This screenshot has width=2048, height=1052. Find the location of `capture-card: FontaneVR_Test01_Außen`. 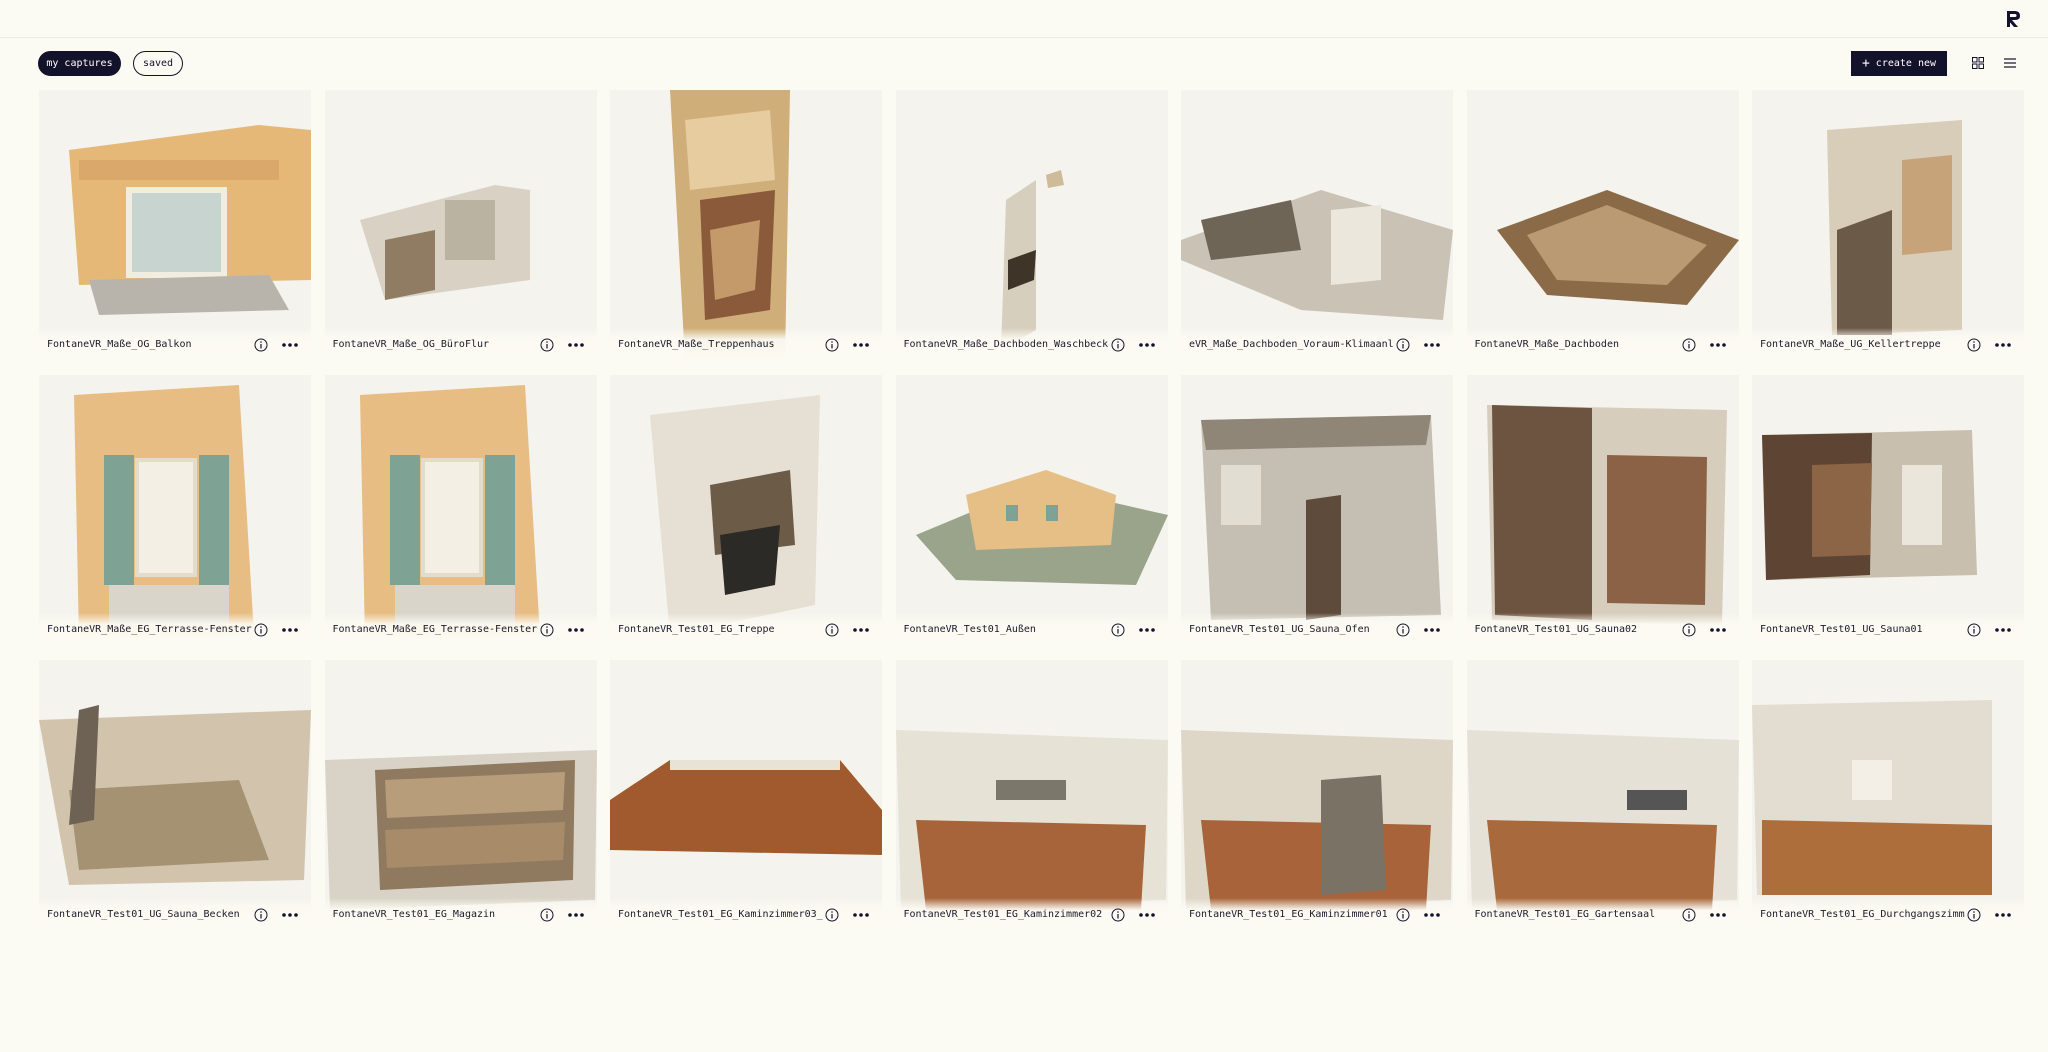

capture-card: FontaneVR_Test01_Außen is located at coordinates (1031, 510).